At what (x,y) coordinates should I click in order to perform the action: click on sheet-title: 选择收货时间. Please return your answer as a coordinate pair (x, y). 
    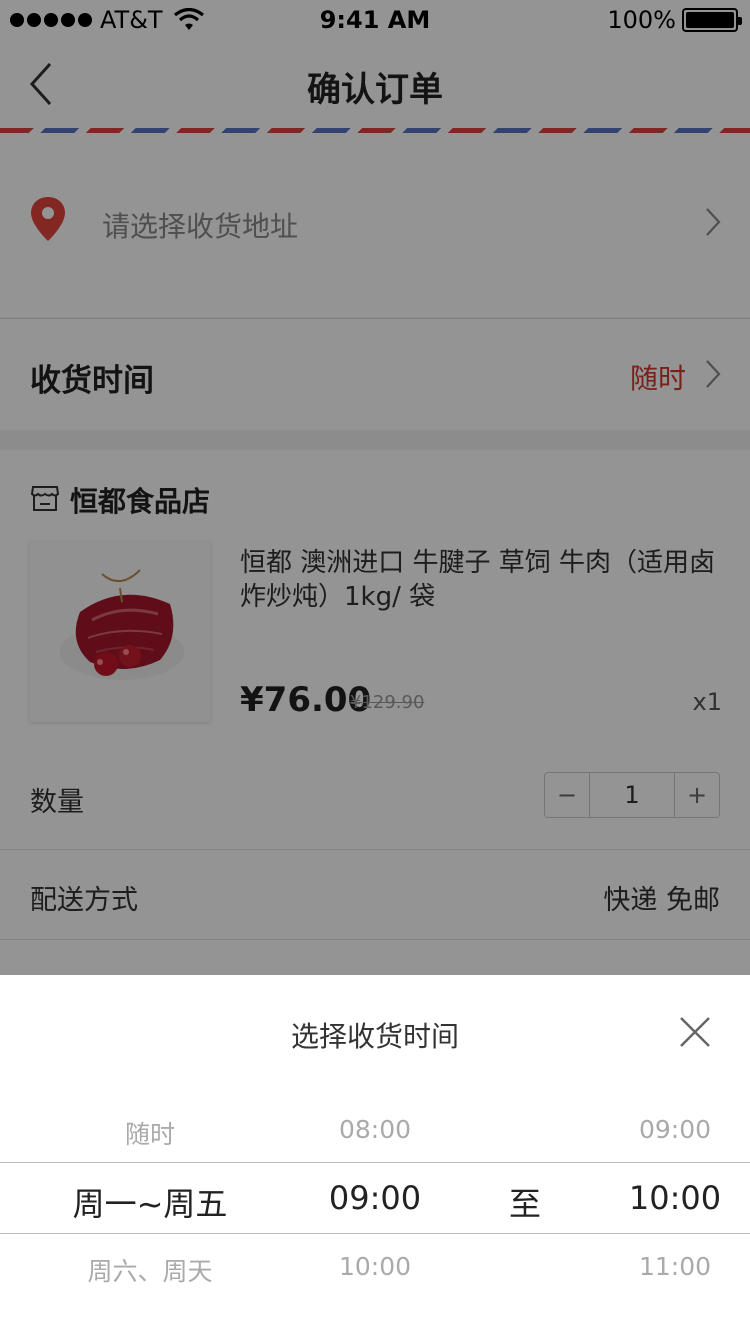
    Looking at the image, I should click on (374, 1036).